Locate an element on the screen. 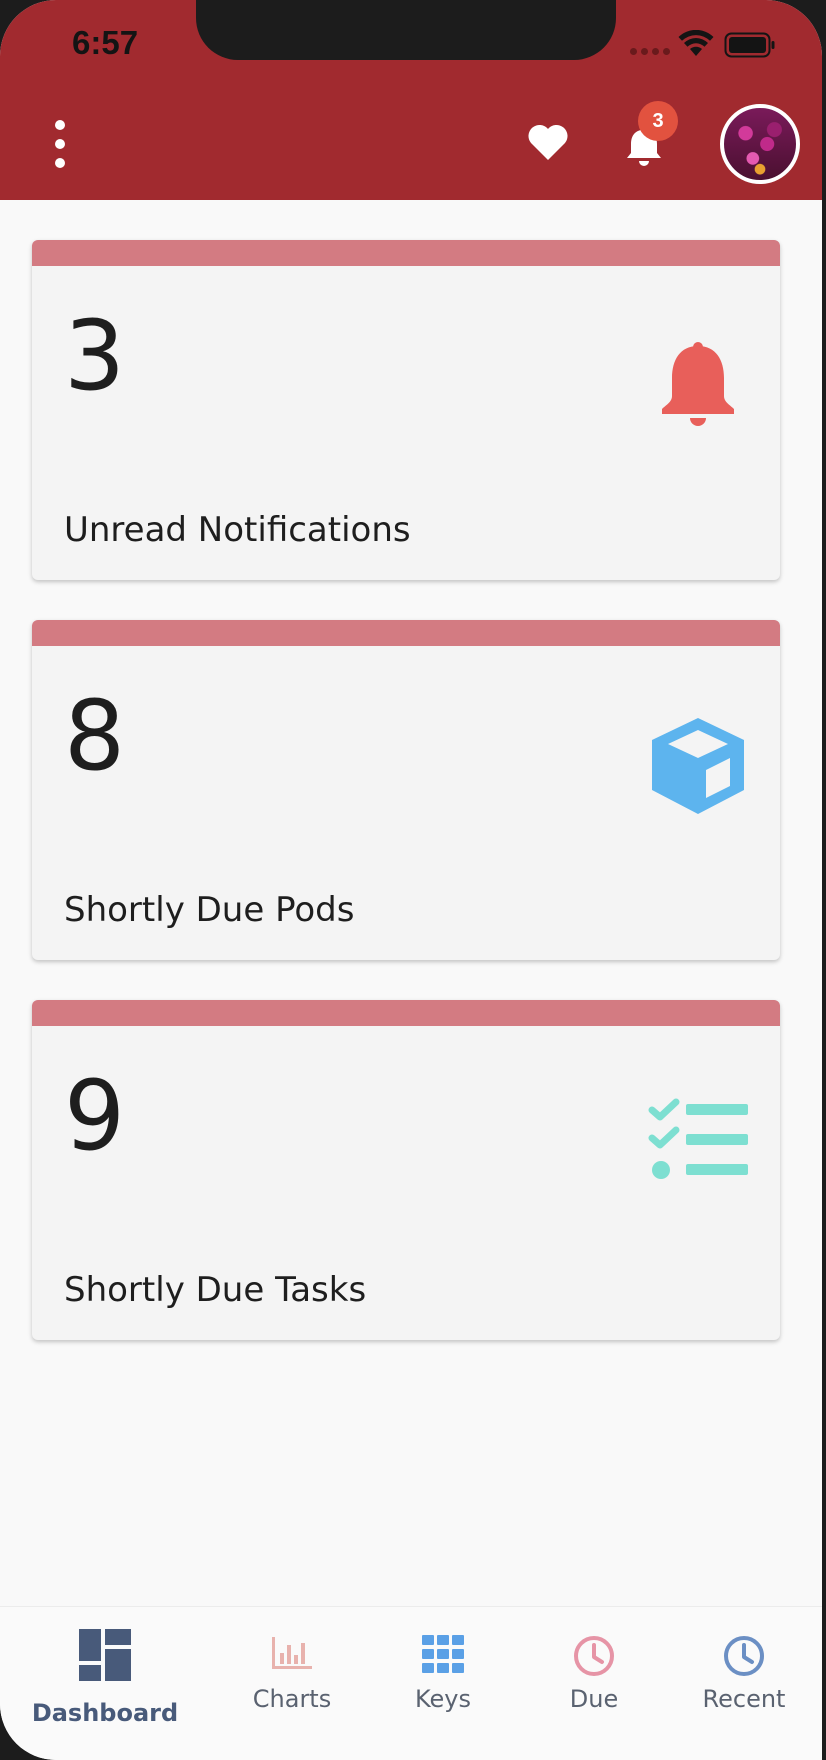 The image size is (826, 1760). tab-charts: Charts is located at coordinates (292, 1683).